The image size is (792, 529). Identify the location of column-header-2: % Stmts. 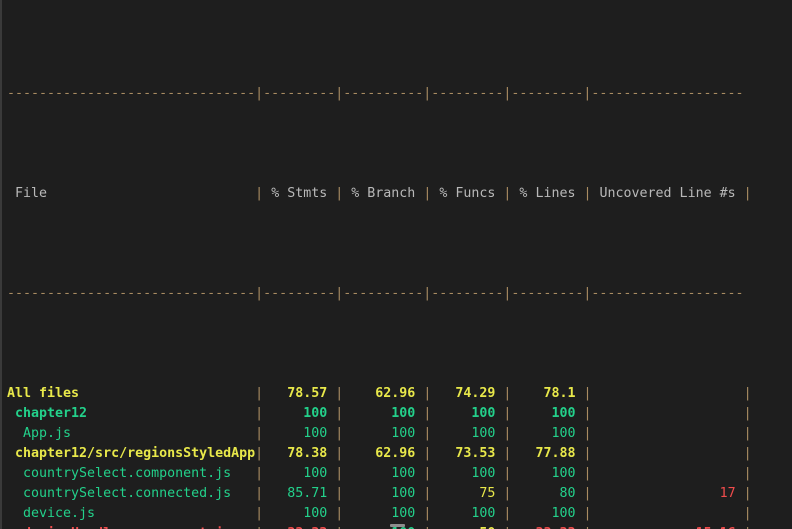
(299, 193).